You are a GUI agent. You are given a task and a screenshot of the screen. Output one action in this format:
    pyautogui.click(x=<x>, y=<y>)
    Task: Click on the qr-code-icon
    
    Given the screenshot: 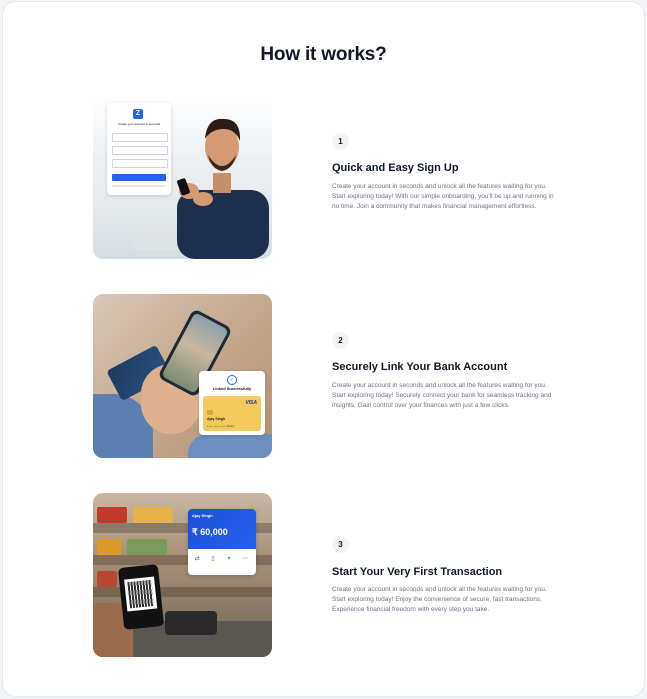 What is the action you would take?
    pyautogui.click(x=141, y=594)
    